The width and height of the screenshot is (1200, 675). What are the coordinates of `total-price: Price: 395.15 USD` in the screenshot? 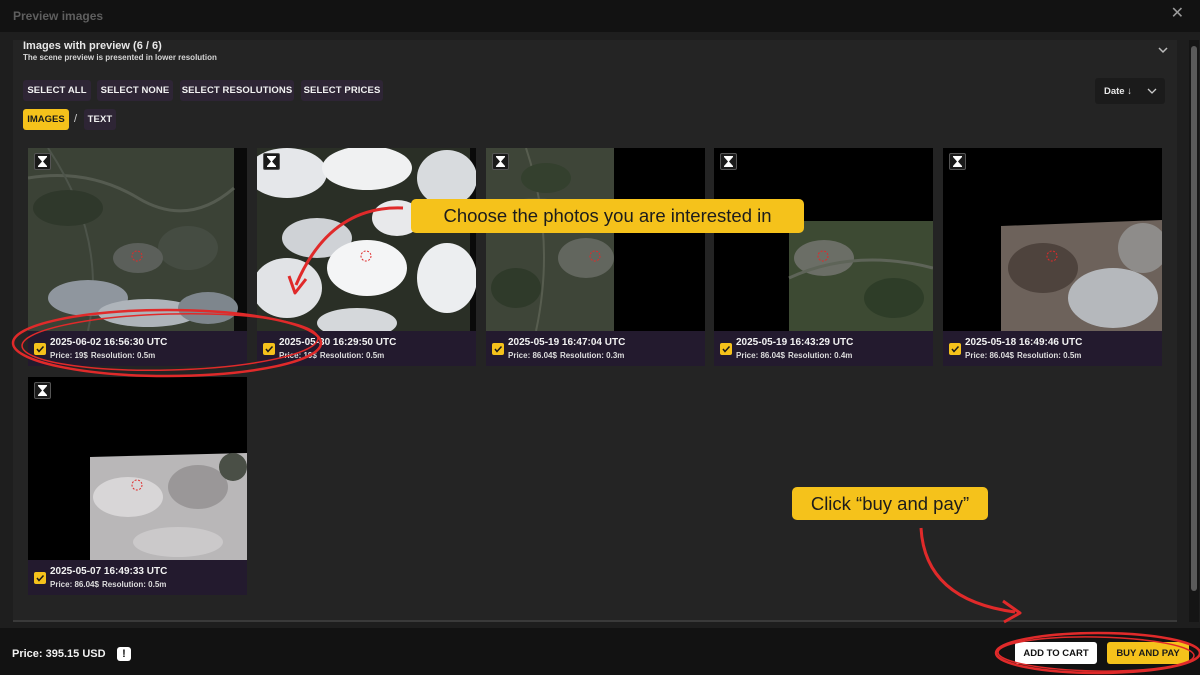 It's located at (59, 654).